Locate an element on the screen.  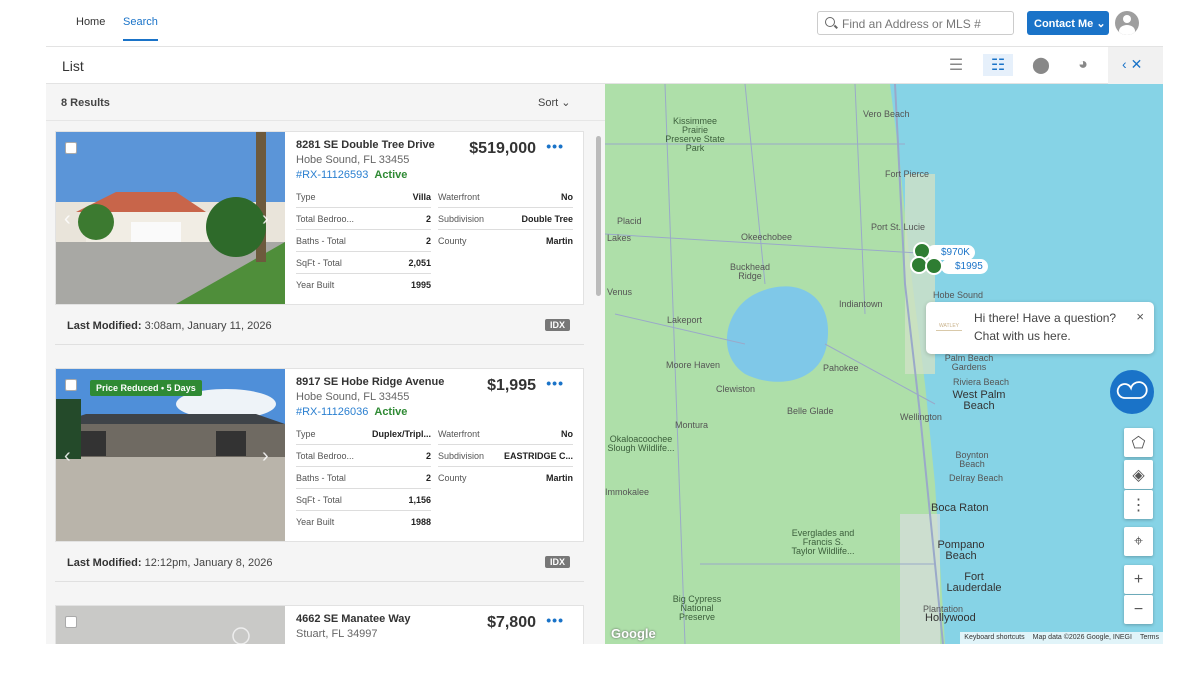
zoom-out-button: − is located at coordinates (1138, 609).